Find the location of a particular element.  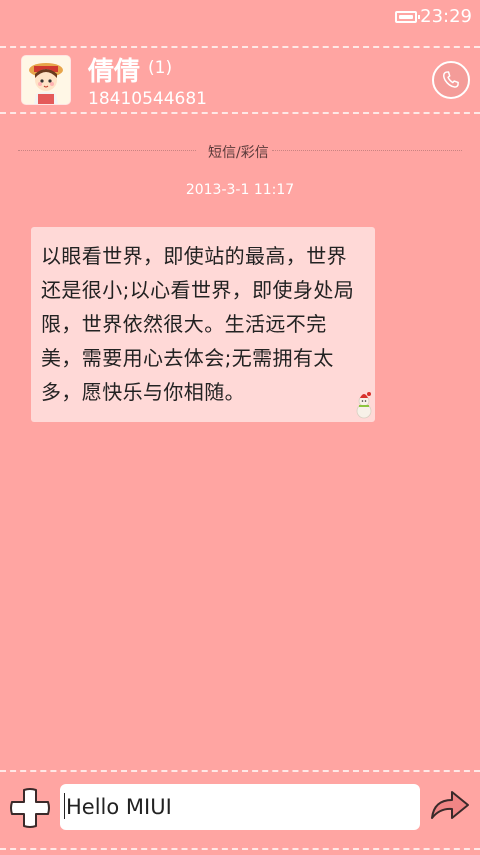

send-arrow-icon is located at coordinates (450, 805).